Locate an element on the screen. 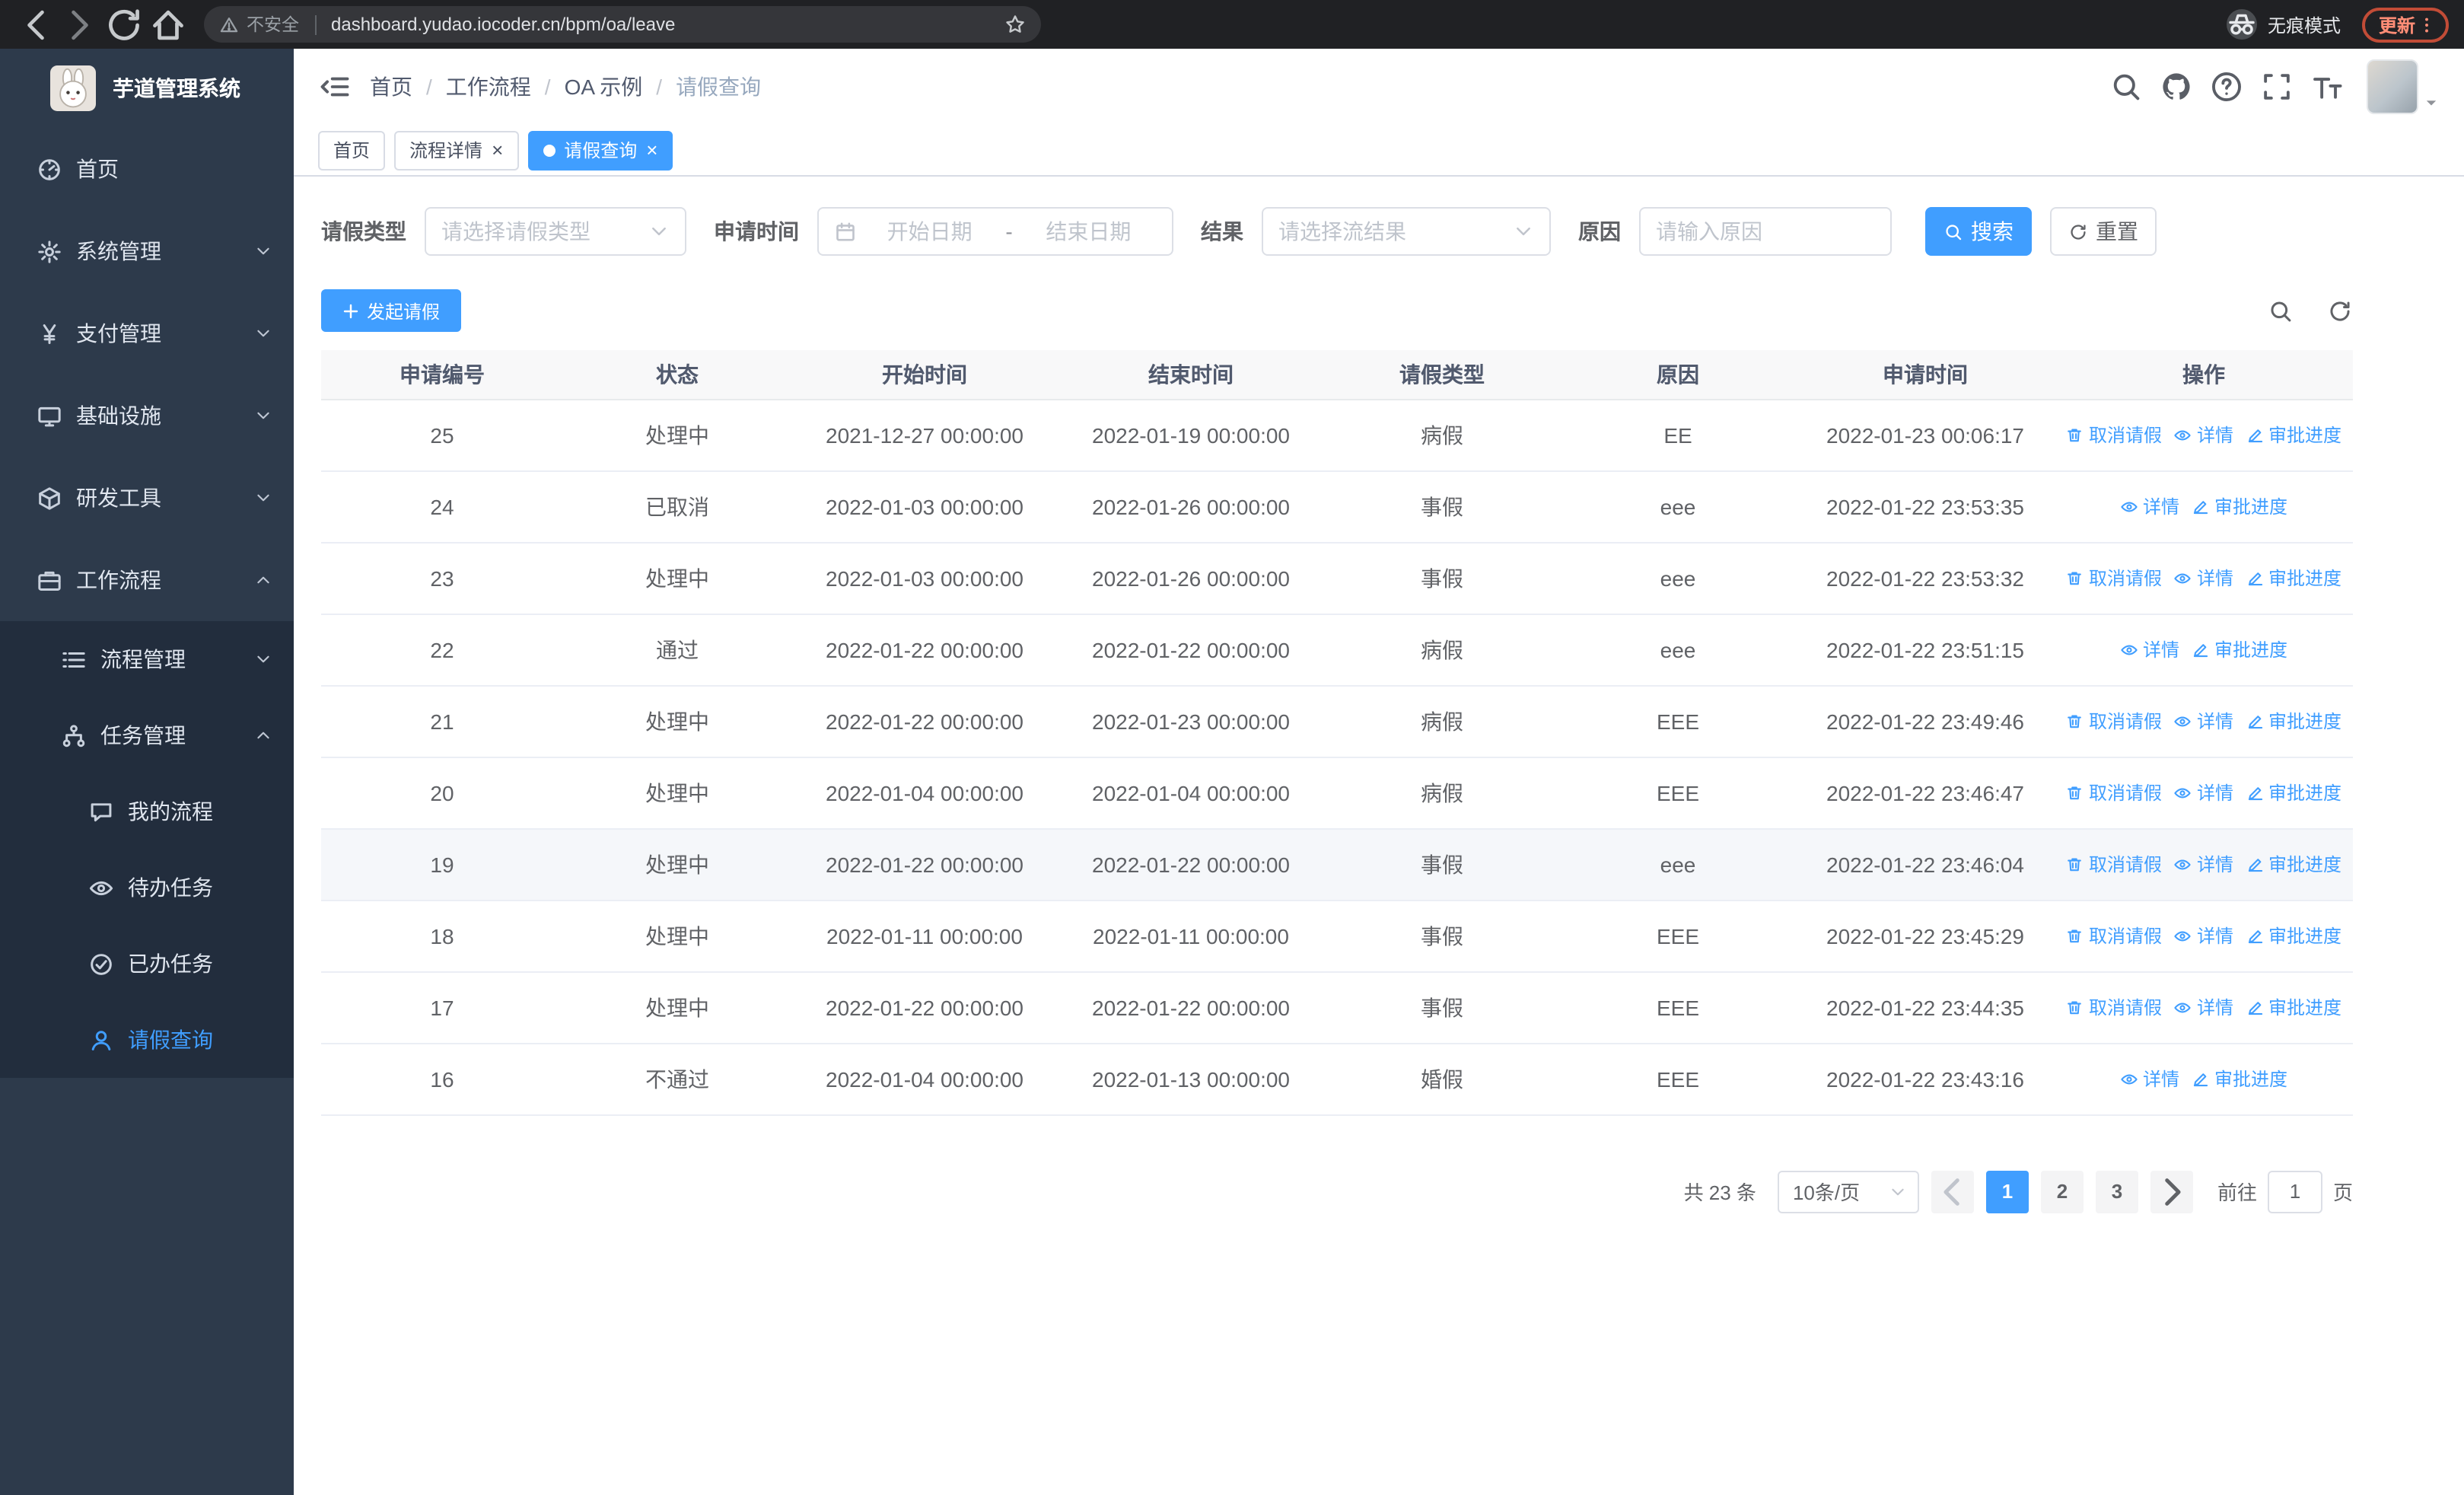 The height and width of the screenshot is (1495, 2464). table-header-row: 申请编号 状态 开始时间 结束时间 请假类型 原因 申请时间 操作 is located at coordinates (1337, 375).